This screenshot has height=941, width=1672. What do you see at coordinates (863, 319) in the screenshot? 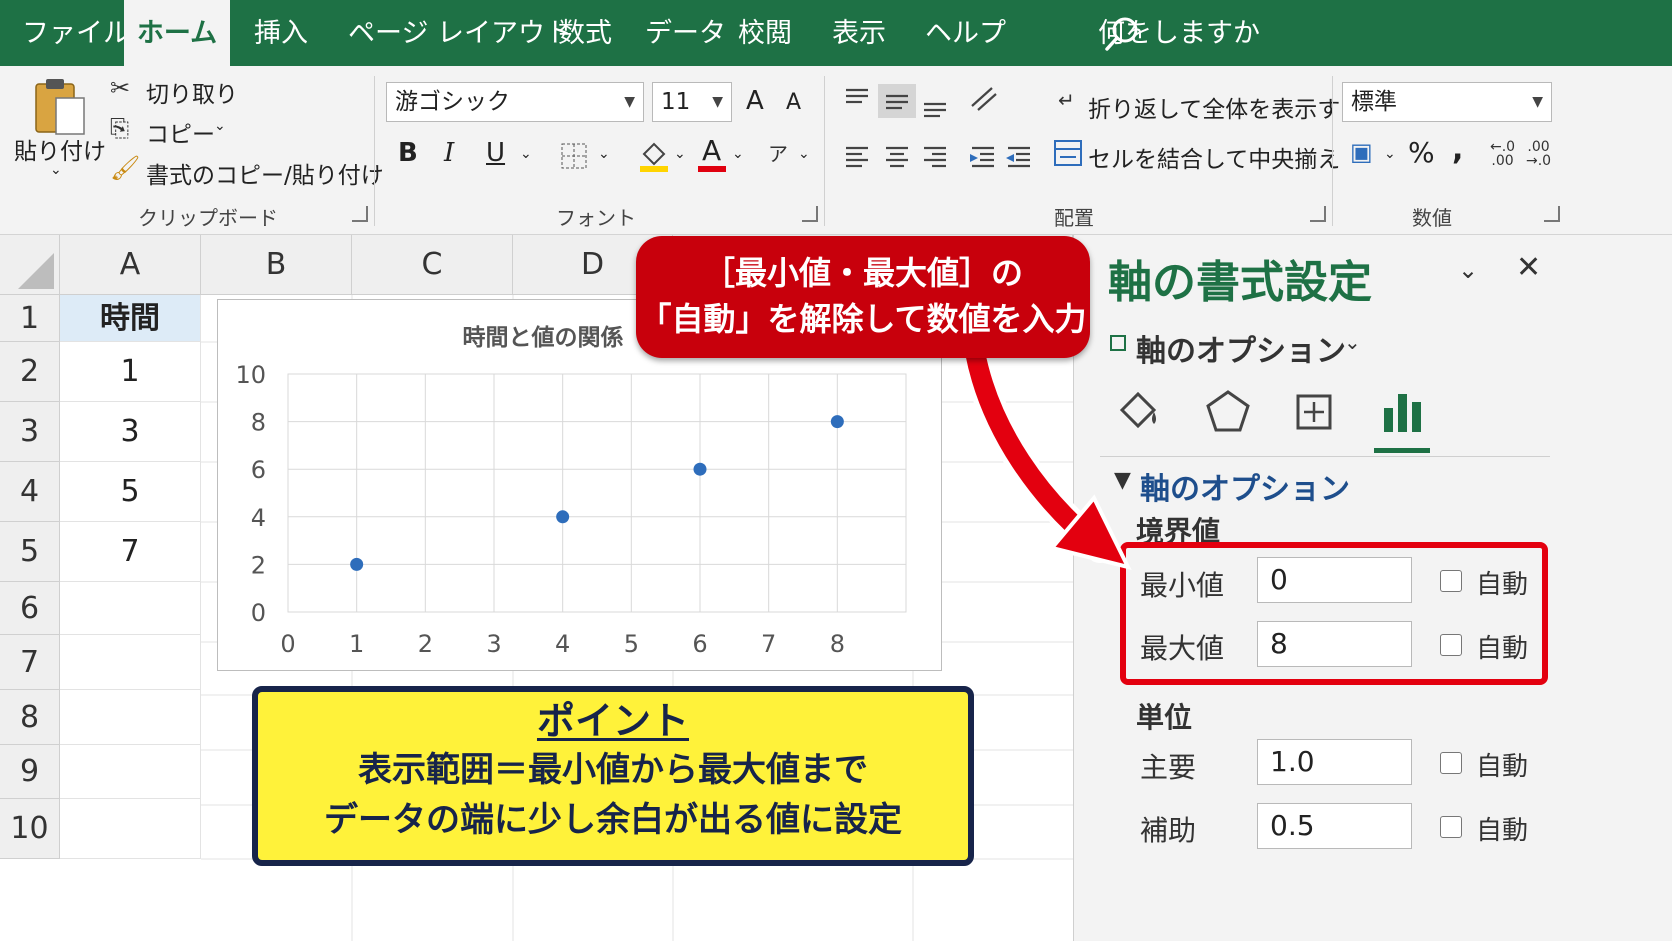
I see `instruction-callout-line2: 「自動」を解除して数値を入力` at bounding box center [863, 319].